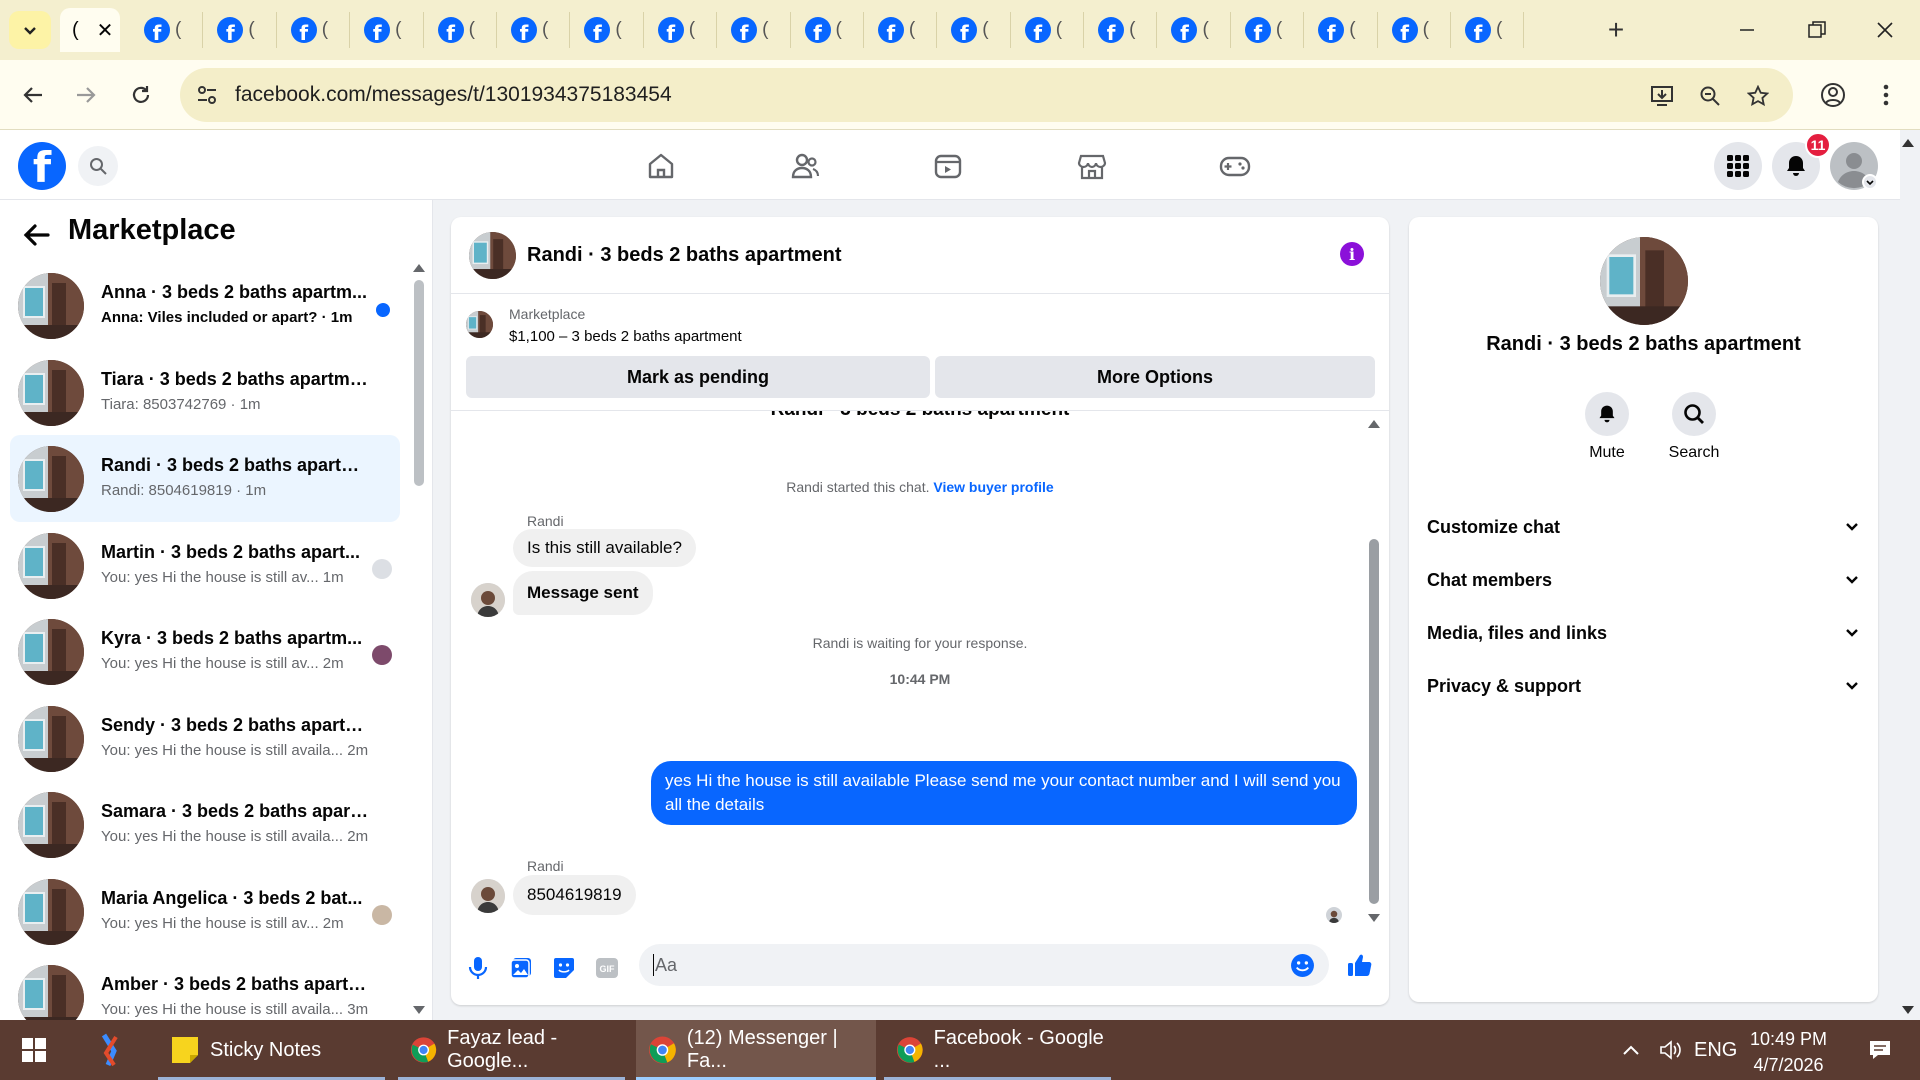  I want to click on view-buyer-profile-link: View buyer profile, so click(993, 487).